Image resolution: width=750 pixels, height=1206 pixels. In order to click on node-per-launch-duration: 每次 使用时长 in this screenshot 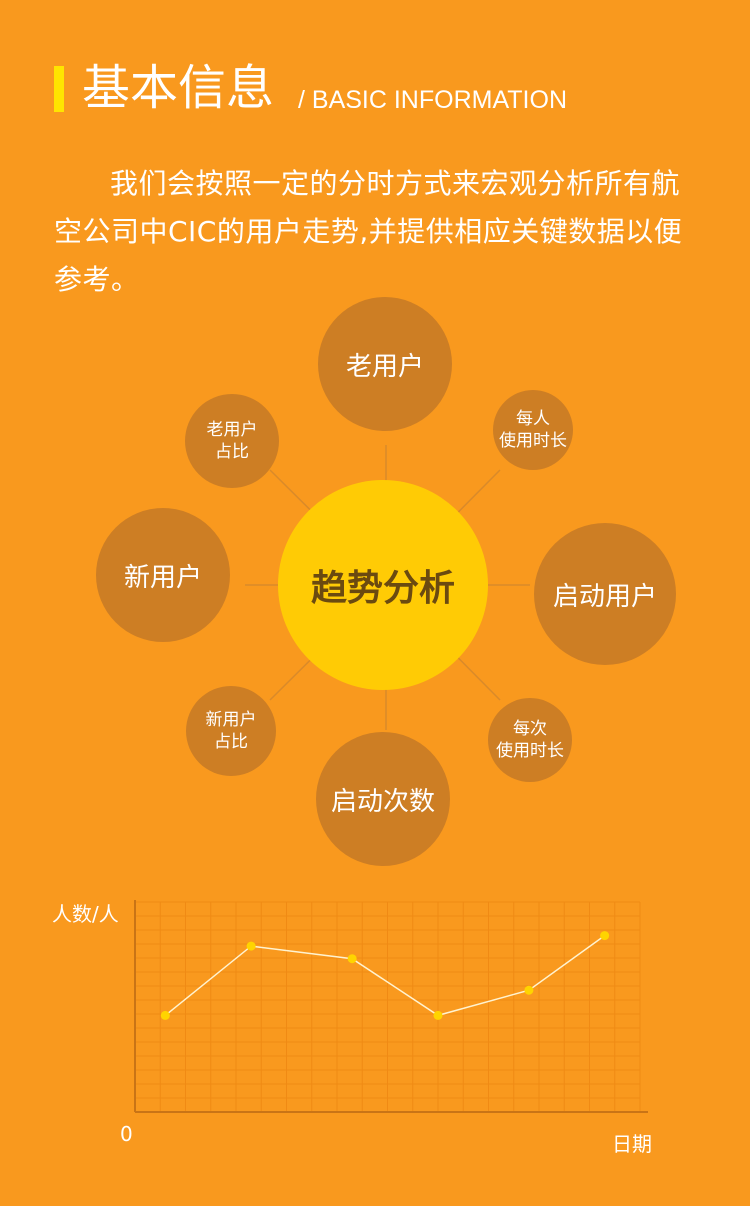, I will do `click(530, 740)`.